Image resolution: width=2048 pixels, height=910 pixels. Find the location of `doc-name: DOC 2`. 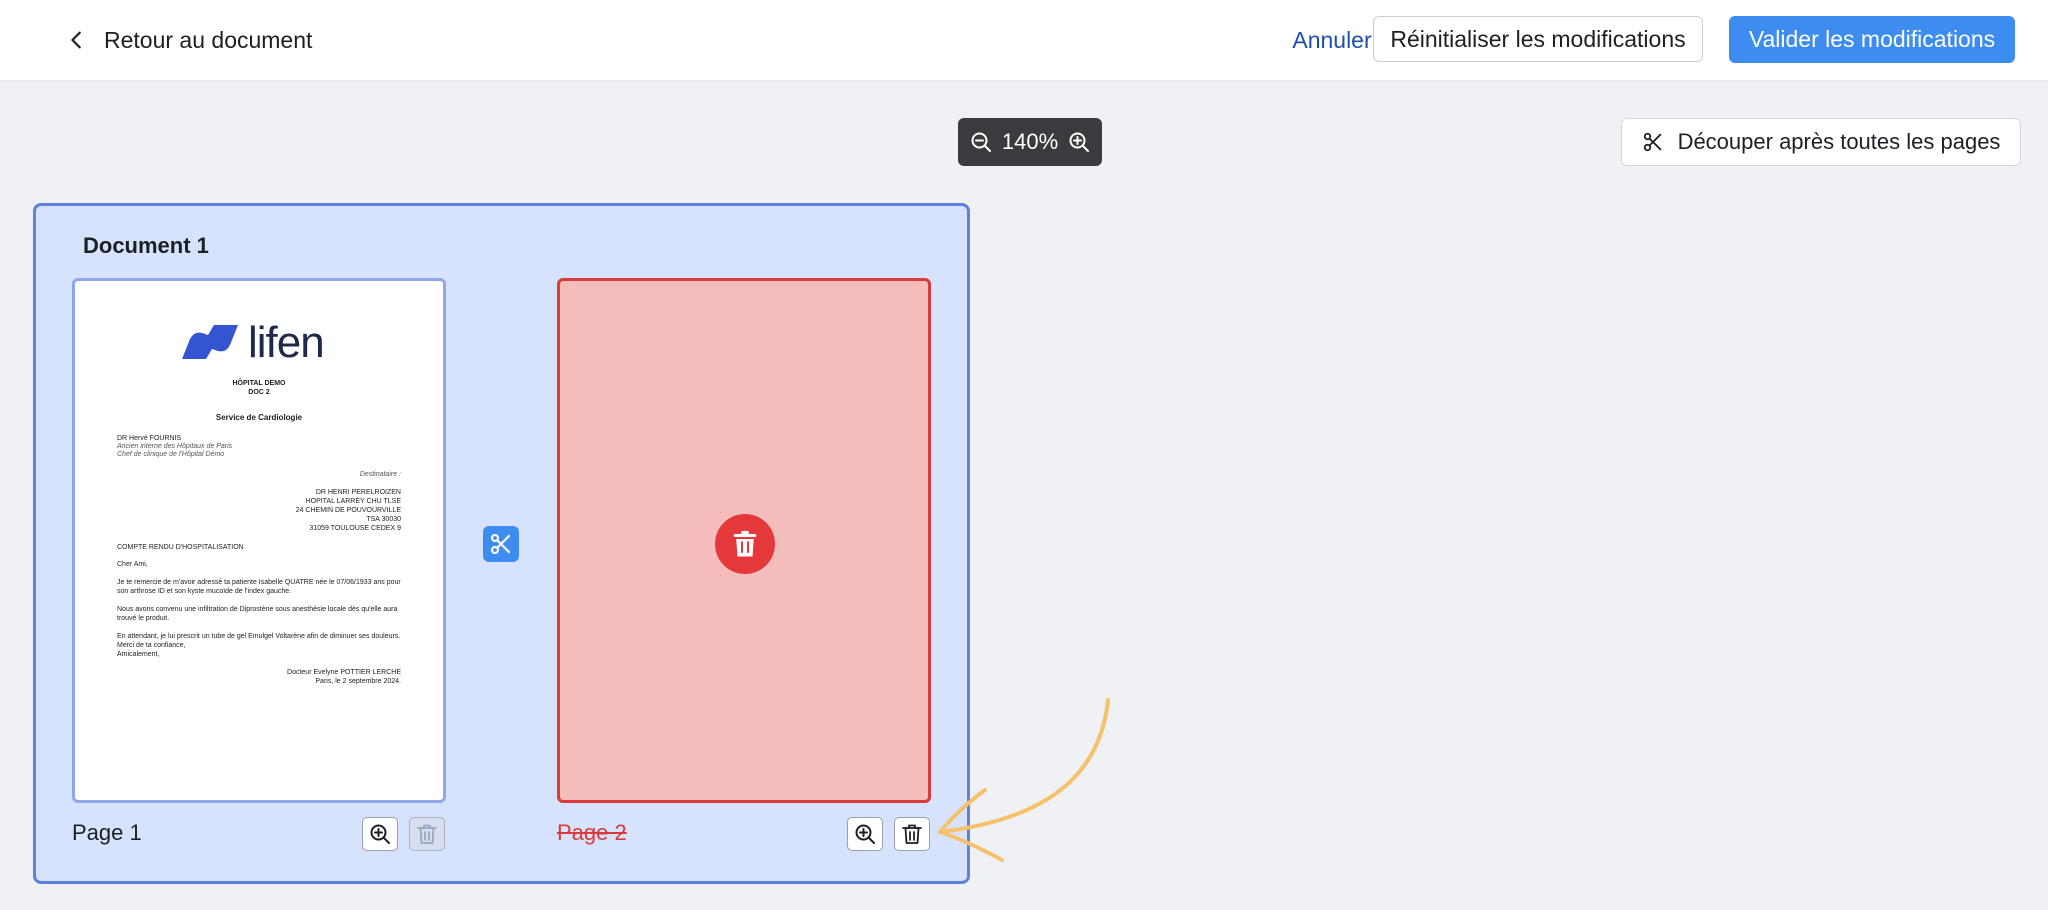

doc-name: DOC 2 is located at coordinates (259, 392).